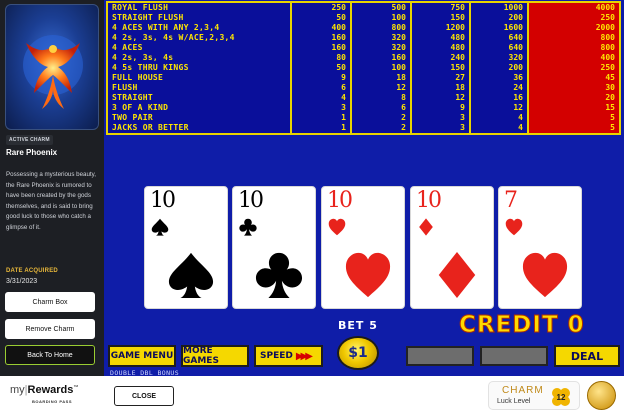 Image resolution: width=624 pixels, height=413 pixels. What do you see at coordinates (605, 7) in the screenshot?
I see `paytable-payout: 4000` at bounding box center [605, 7].